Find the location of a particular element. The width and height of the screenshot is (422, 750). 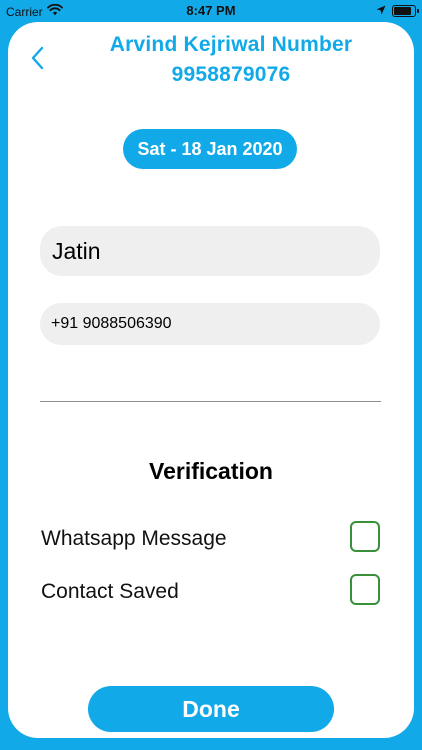

status-bar: Carrier 8:47 PM is located at coordinates (211, 11).